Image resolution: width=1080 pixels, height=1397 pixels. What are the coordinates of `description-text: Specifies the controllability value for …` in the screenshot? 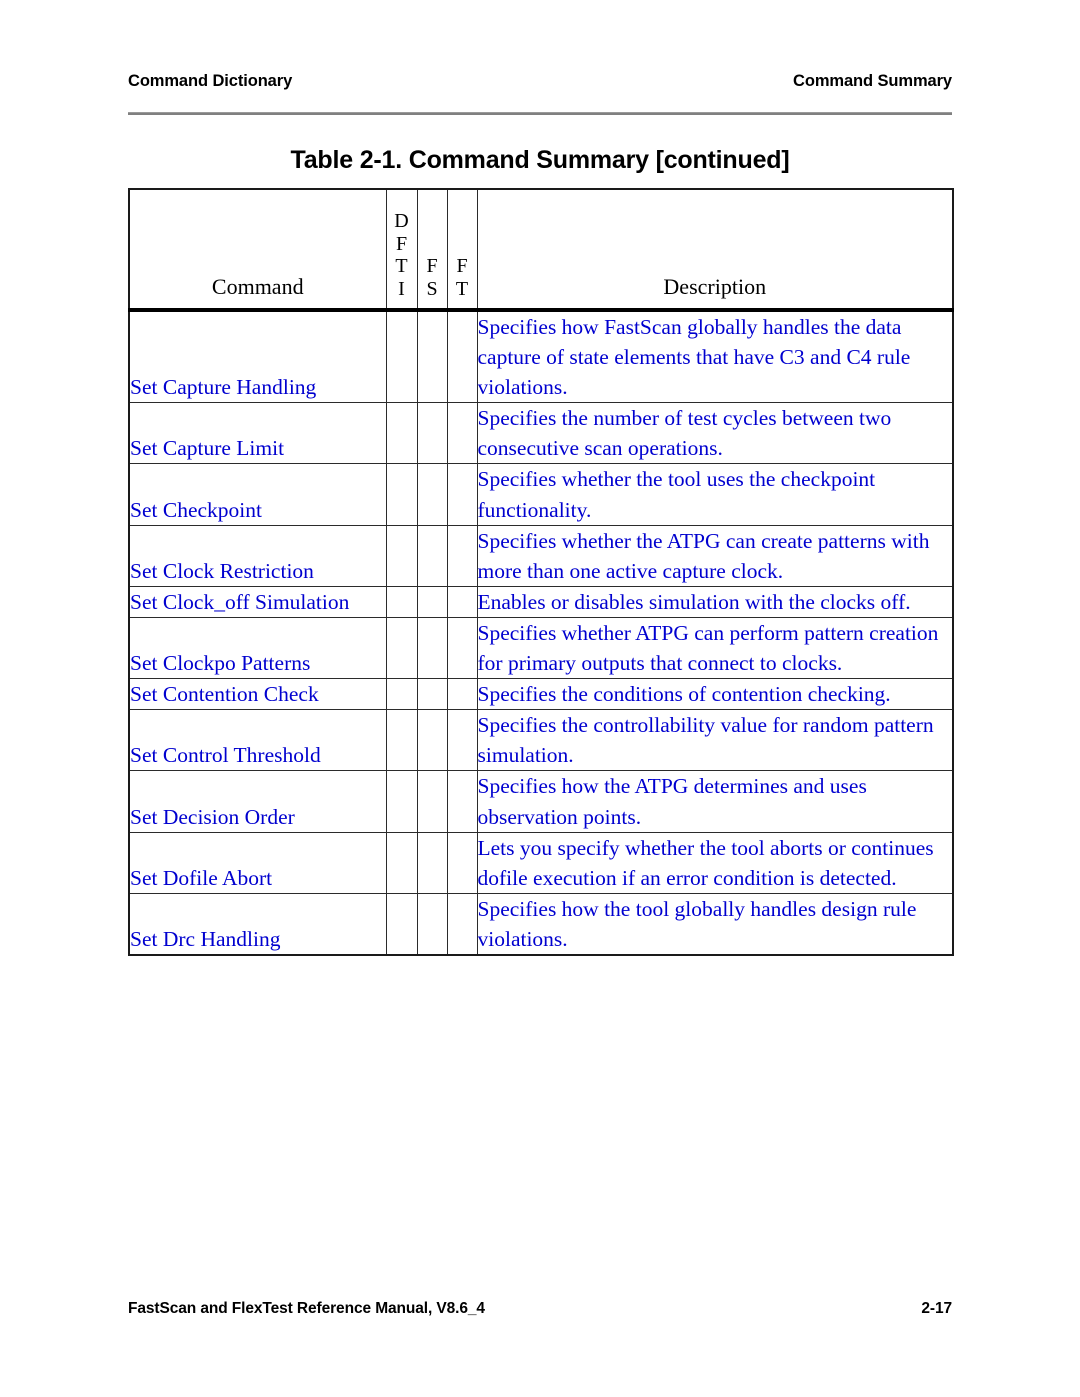 It's located at (705, 740).